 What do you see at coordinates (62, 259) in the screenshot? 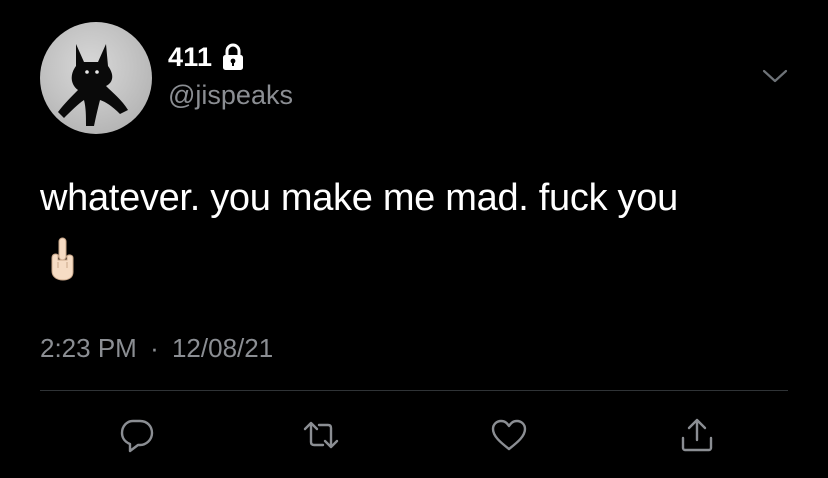
I see `middle-finger-emoji` at bounding box center [62, 259].